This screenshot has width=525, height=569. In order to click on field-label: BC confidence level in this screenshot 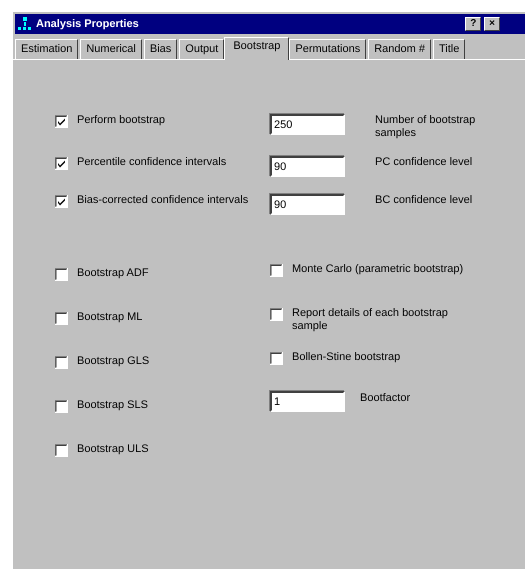, I will do `click(424, 201)`.